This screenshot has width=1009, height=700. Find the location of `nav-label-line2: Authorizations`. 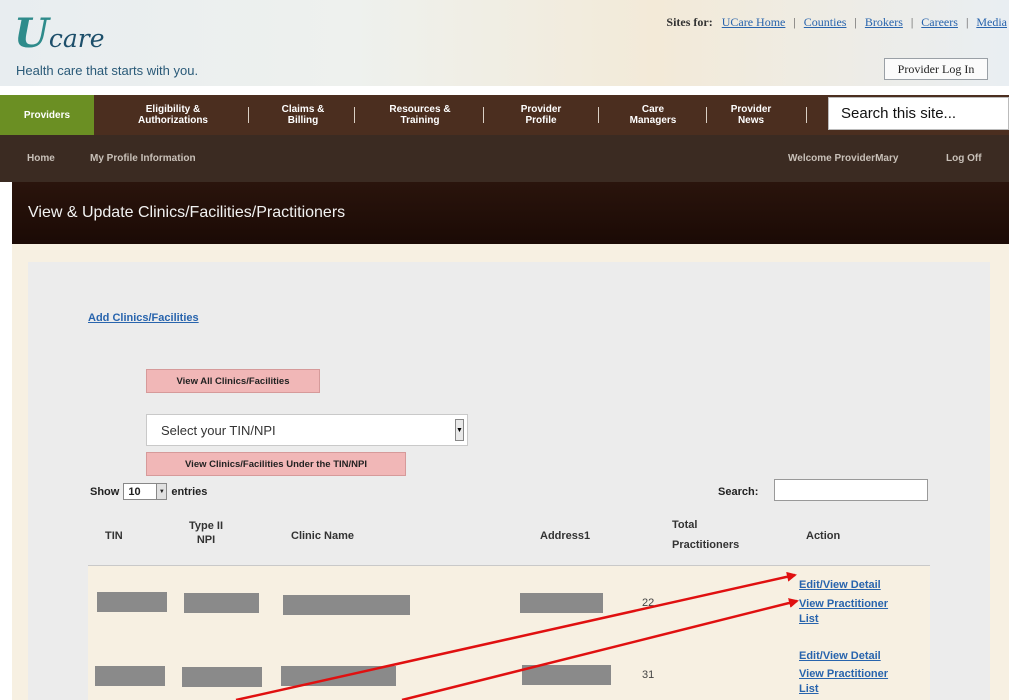

nav-label-line2: Authorizations is located at coordinates (173, 120).